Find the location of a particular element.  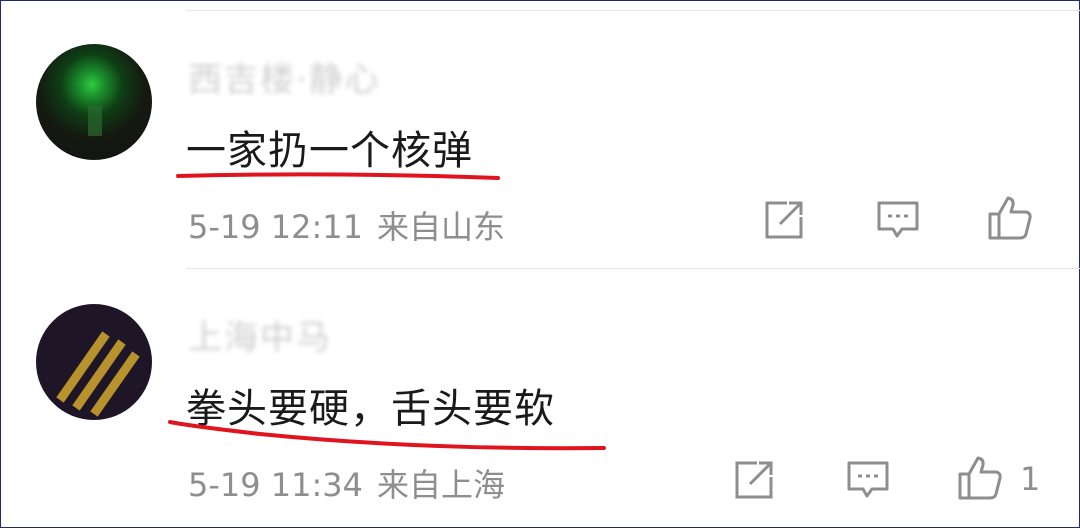

comment-meta: 5-19 12:11 来自山东 is located at coordinates (346, 225).